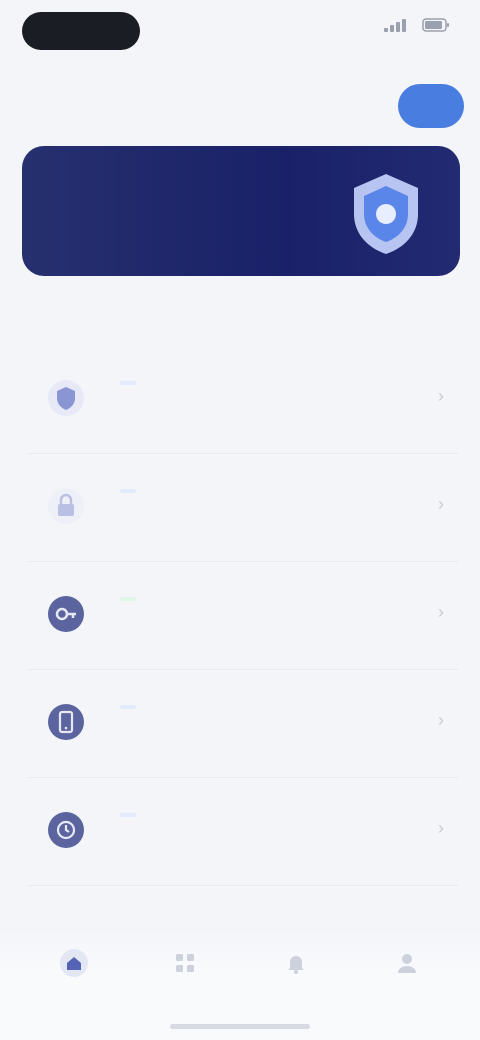  What do you see at coordinates (244, 106) in the screenshot?
I see `header` at bounding box center [244, 106].